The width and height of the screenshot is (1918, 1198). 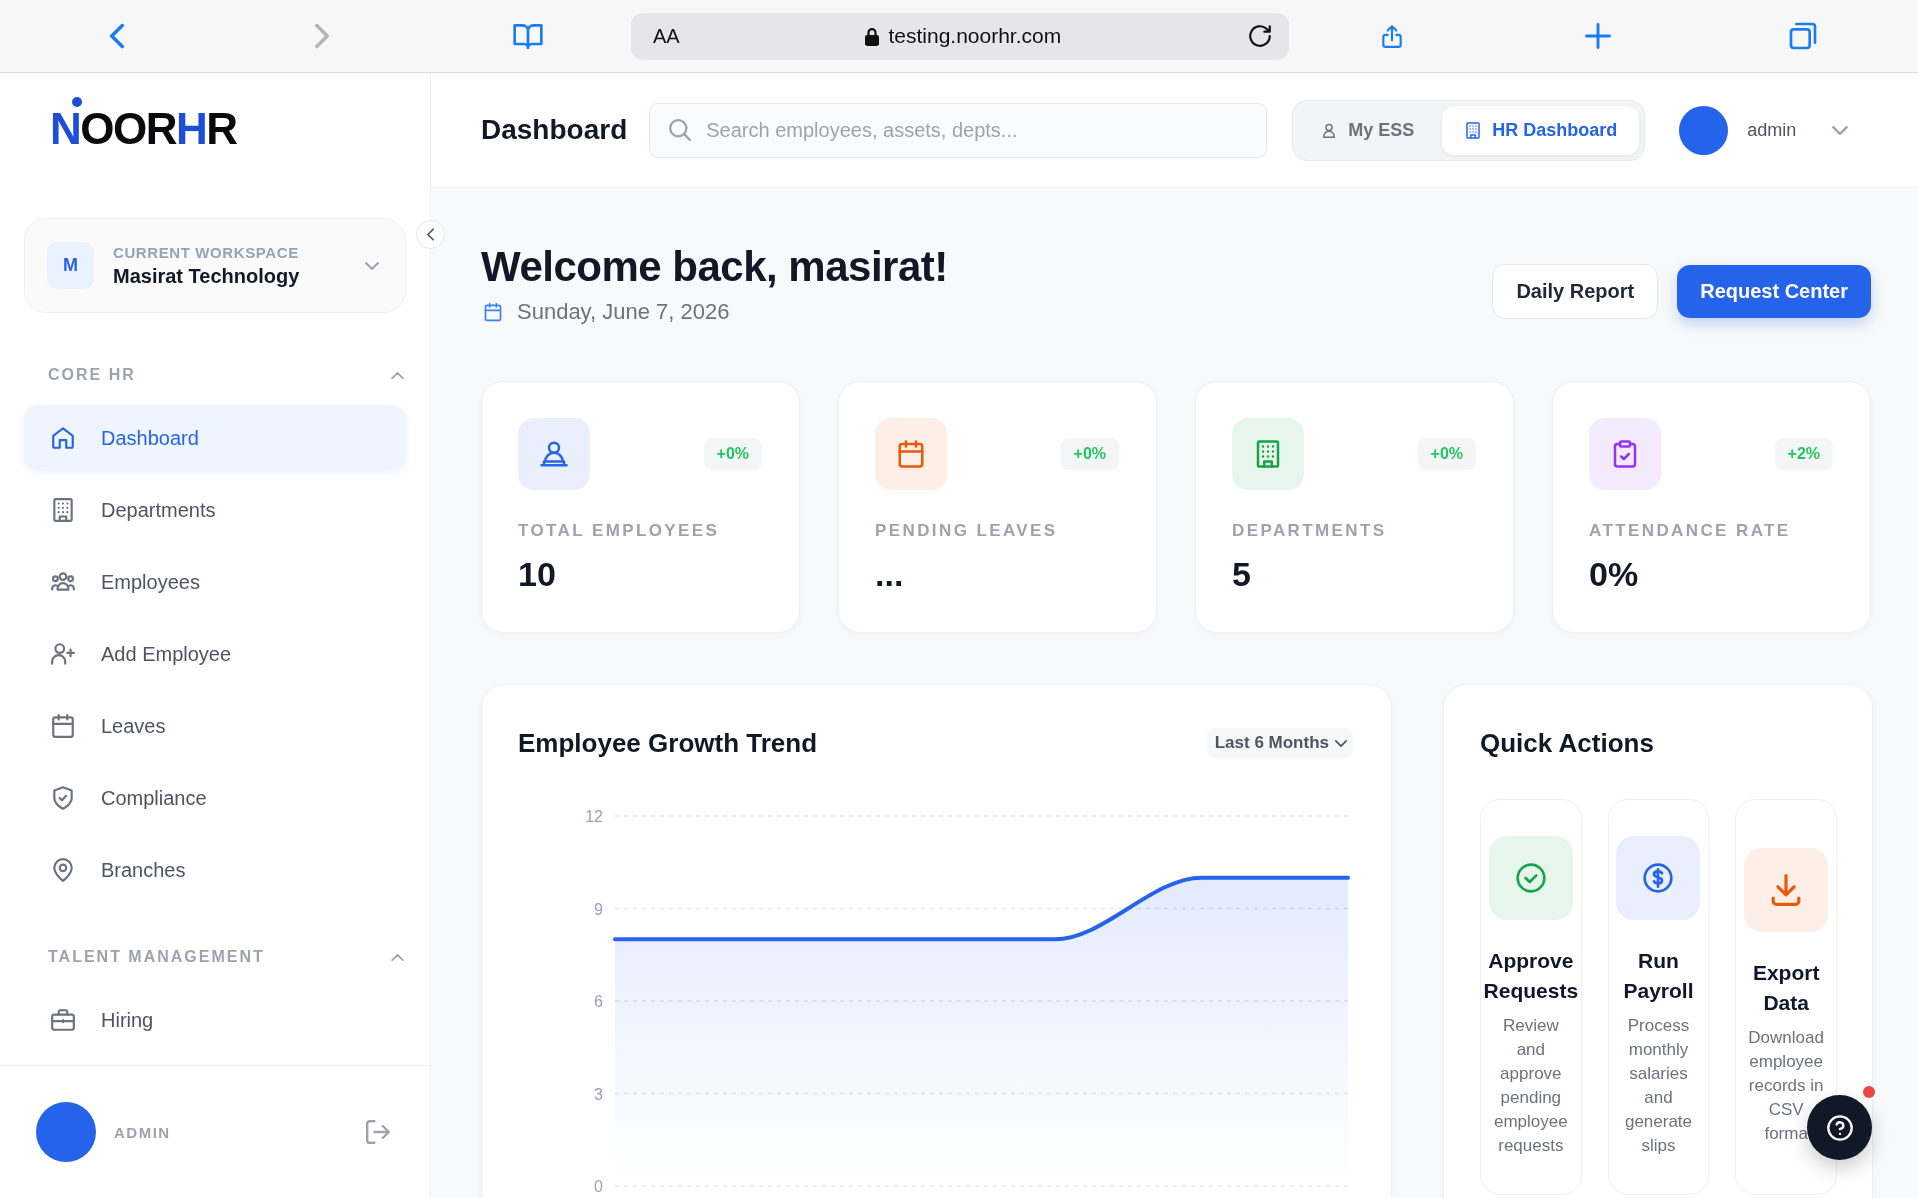 I want to click on primary-button: Request Center, so click(x=1774, y=291).